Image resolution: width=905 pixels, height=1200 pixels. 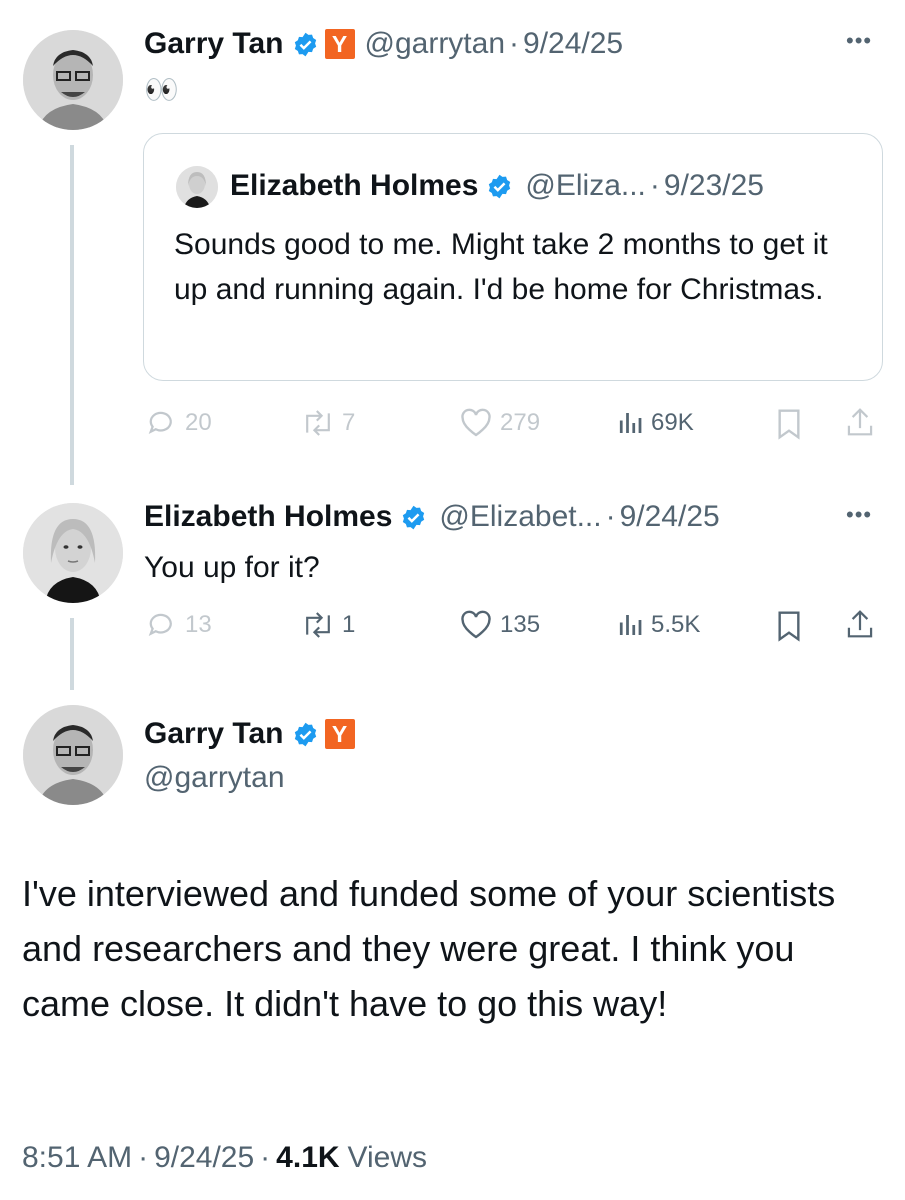 What do you see at coordinates (232, 567) in the screenshot?
I see `tweet2-text: You up for it?` at bounding box center [232, 567].